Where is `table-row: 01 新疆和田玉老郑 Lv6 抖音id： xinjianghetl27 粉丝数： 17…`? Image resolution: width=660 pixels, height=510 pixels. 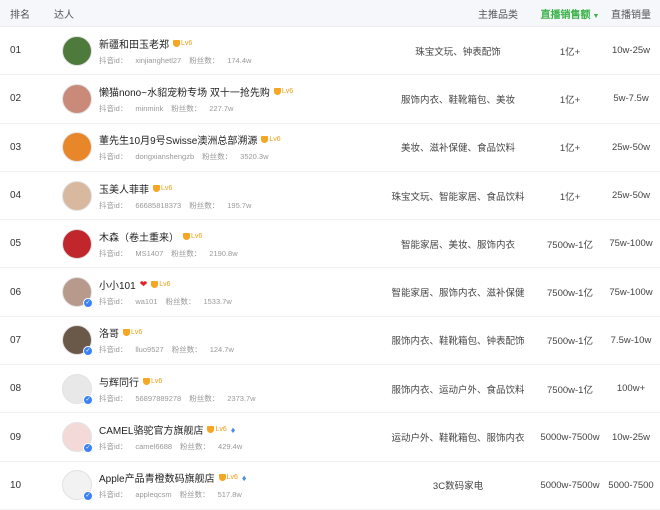
table-row: 01 新疆和田玉老郑 Lv6 抖音id： xinjianghetl27 粉丝数： 17… is located at coordinates (330, 51).